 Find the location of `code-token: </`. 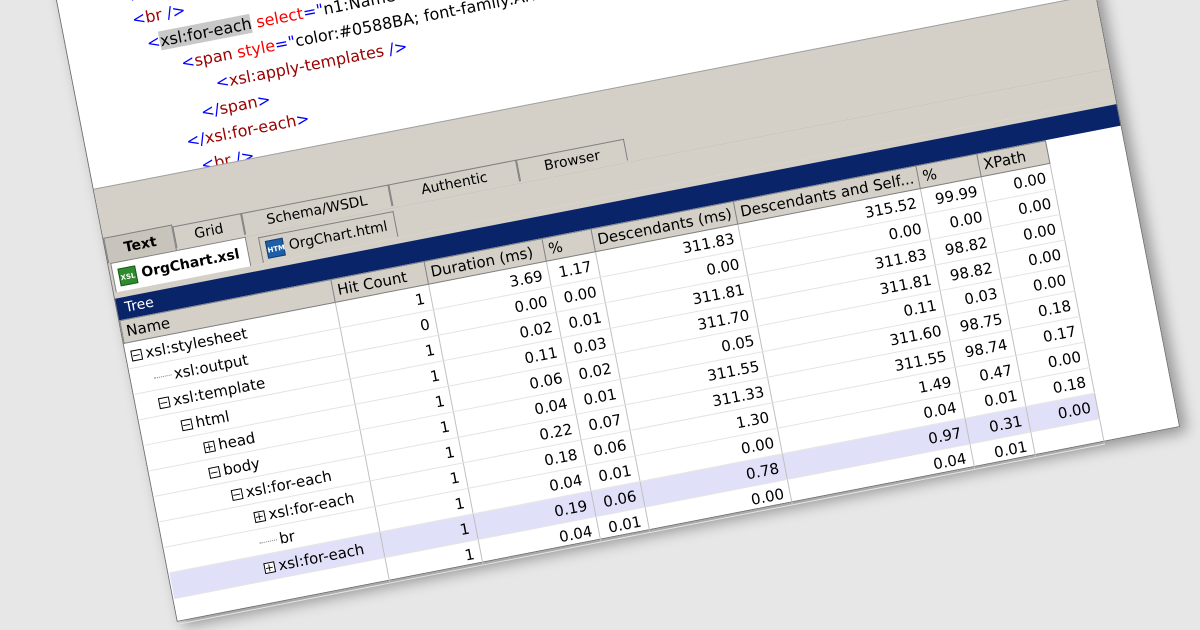

code-token: </ is located at coordinates (127, 3).